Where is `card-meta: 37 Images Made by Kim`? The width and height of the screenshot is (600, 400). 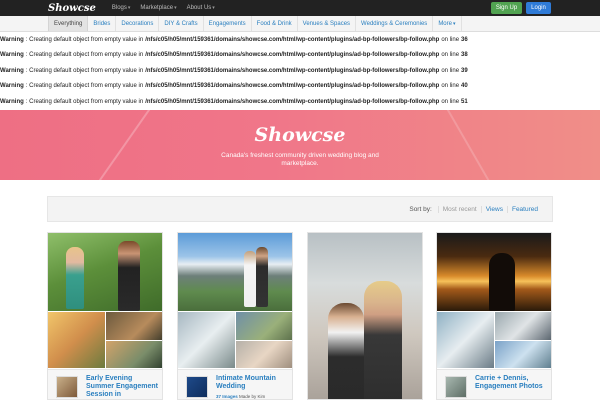
card-meta: 37 Images Made by Kim is located at coordinates (240, 396).